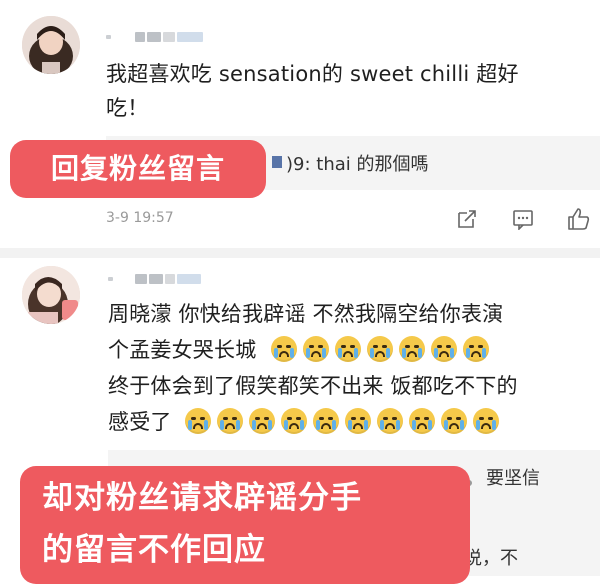 This screenshot has height=584, width=600. I want to click on reply-text-line1: 要坚信, so click(513, 478).